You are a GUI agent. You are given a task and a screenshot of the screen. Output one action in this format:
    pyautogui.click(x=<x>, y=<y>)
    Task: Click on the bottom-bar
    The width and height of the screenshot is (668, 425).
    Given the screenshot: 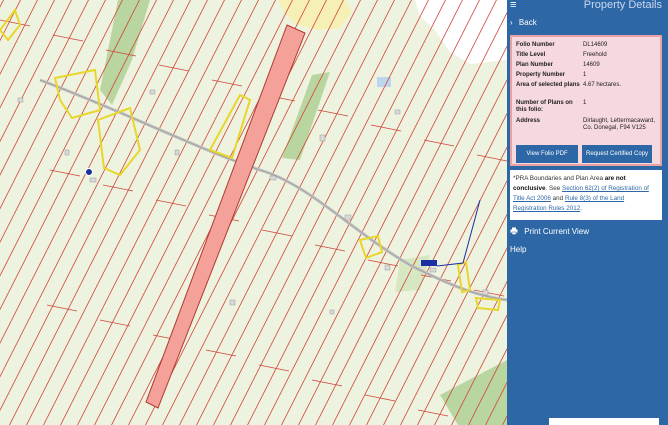 What is the action you would take?
    pyautogui.click(x=604, y=421)
    